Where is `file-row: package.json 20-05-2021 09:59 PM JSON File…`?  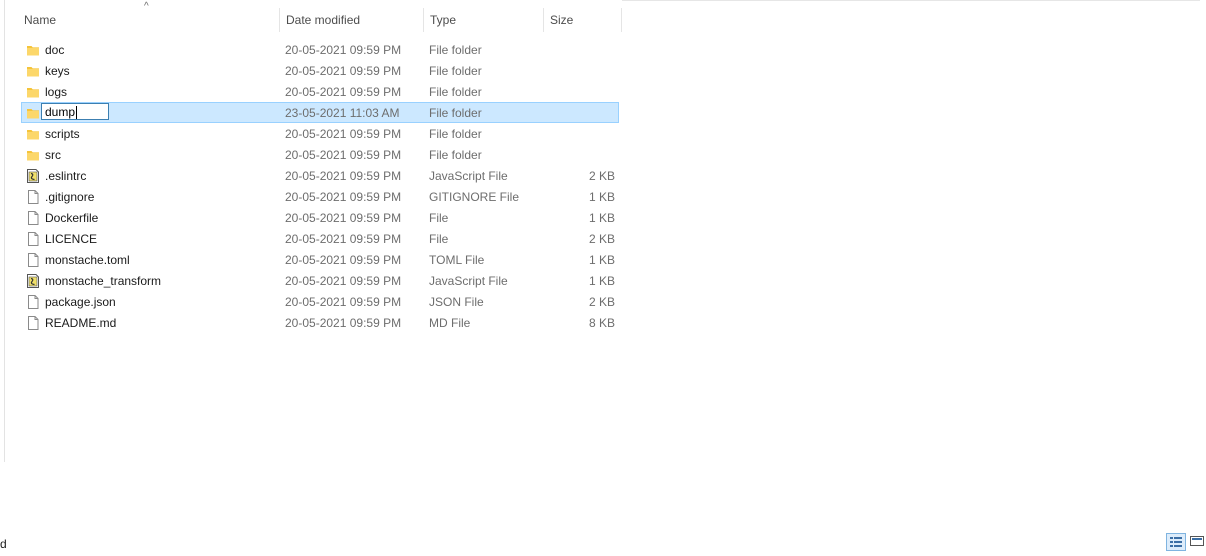
file-row: package.json 20-05-2021 09:59 PM JSON File… is located at coordinates (320, 301).